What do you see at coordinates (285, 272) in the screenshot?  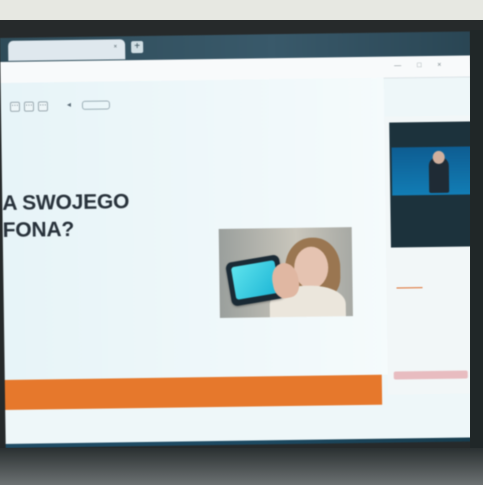 I see `child-with-phone-photo` at bounding box center [285, 272].